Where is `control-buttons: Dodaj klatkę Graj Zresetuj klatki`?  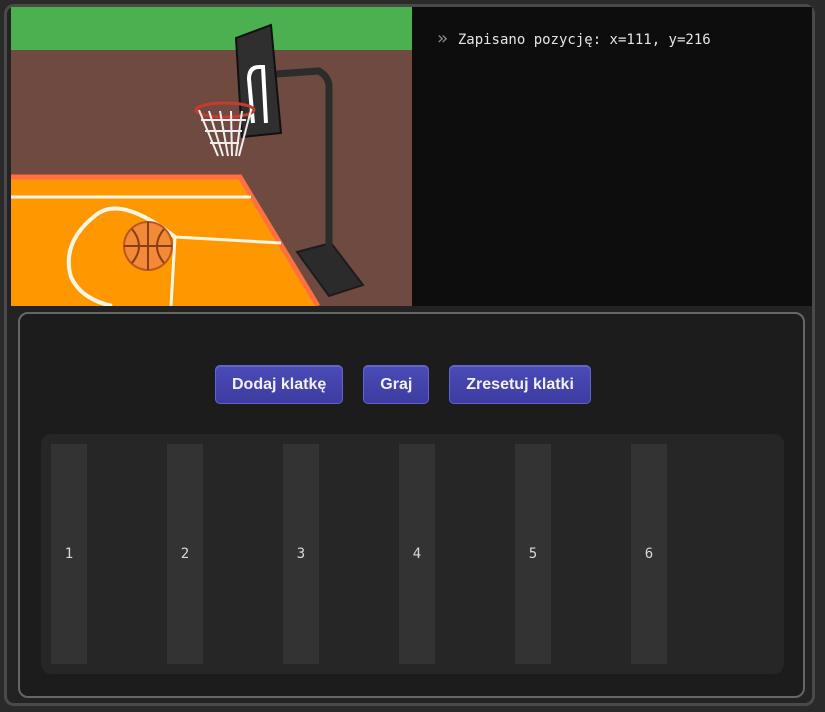
control-buttons: Dodaj klatkę Graj Zresetuj klatki is located at coordinates (403, 384).